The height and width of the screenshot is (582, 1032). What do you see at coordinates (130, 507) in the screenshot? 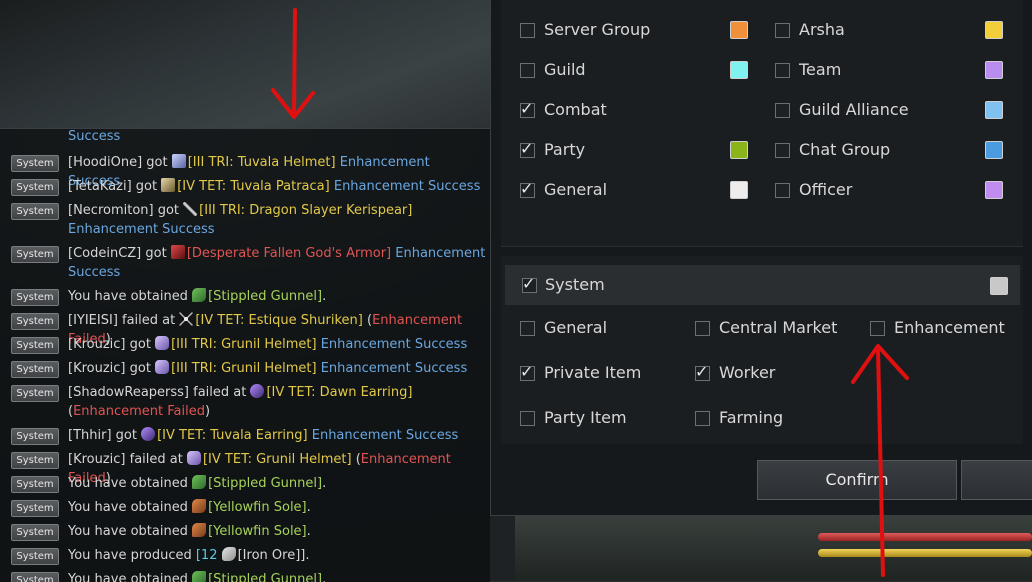
I see `message-text: You have obtained` at bounding box center [130, 507].